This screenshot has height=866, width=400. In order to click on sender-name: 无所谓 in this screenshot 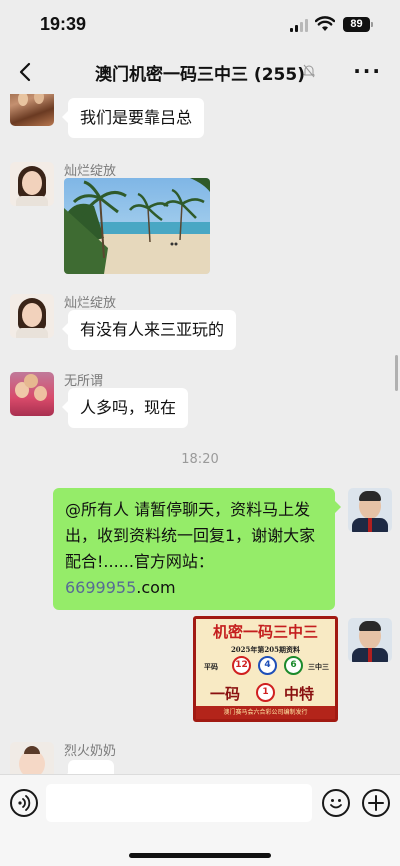, I will do `click(84, 381)`.